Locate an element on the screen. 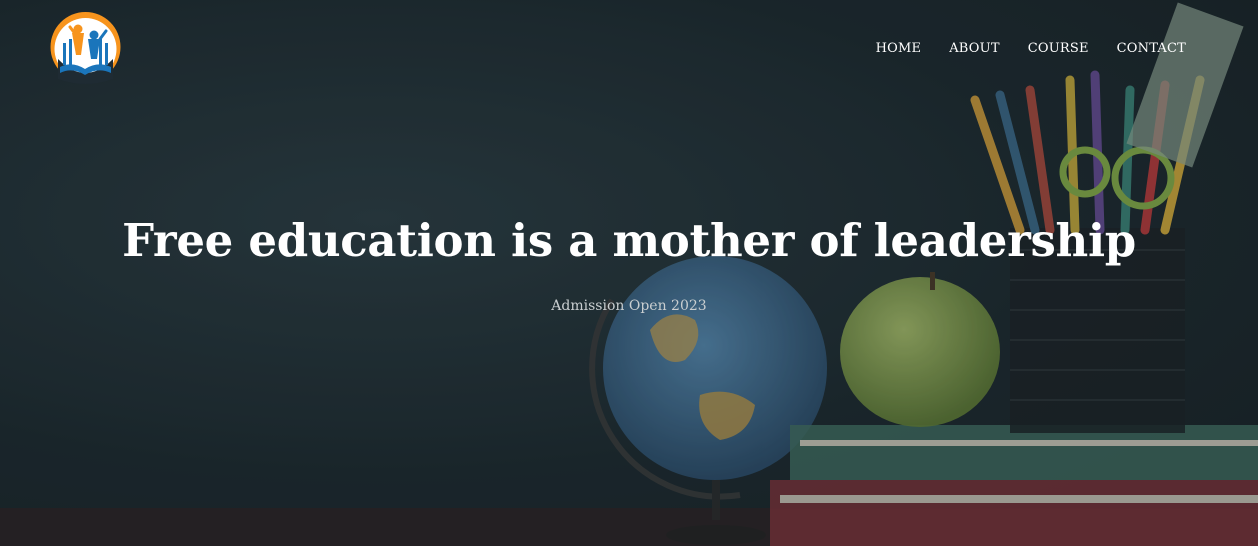 The height and width of the screenshot is (546, 1258). site-logo is located at coordinates (85, 47).